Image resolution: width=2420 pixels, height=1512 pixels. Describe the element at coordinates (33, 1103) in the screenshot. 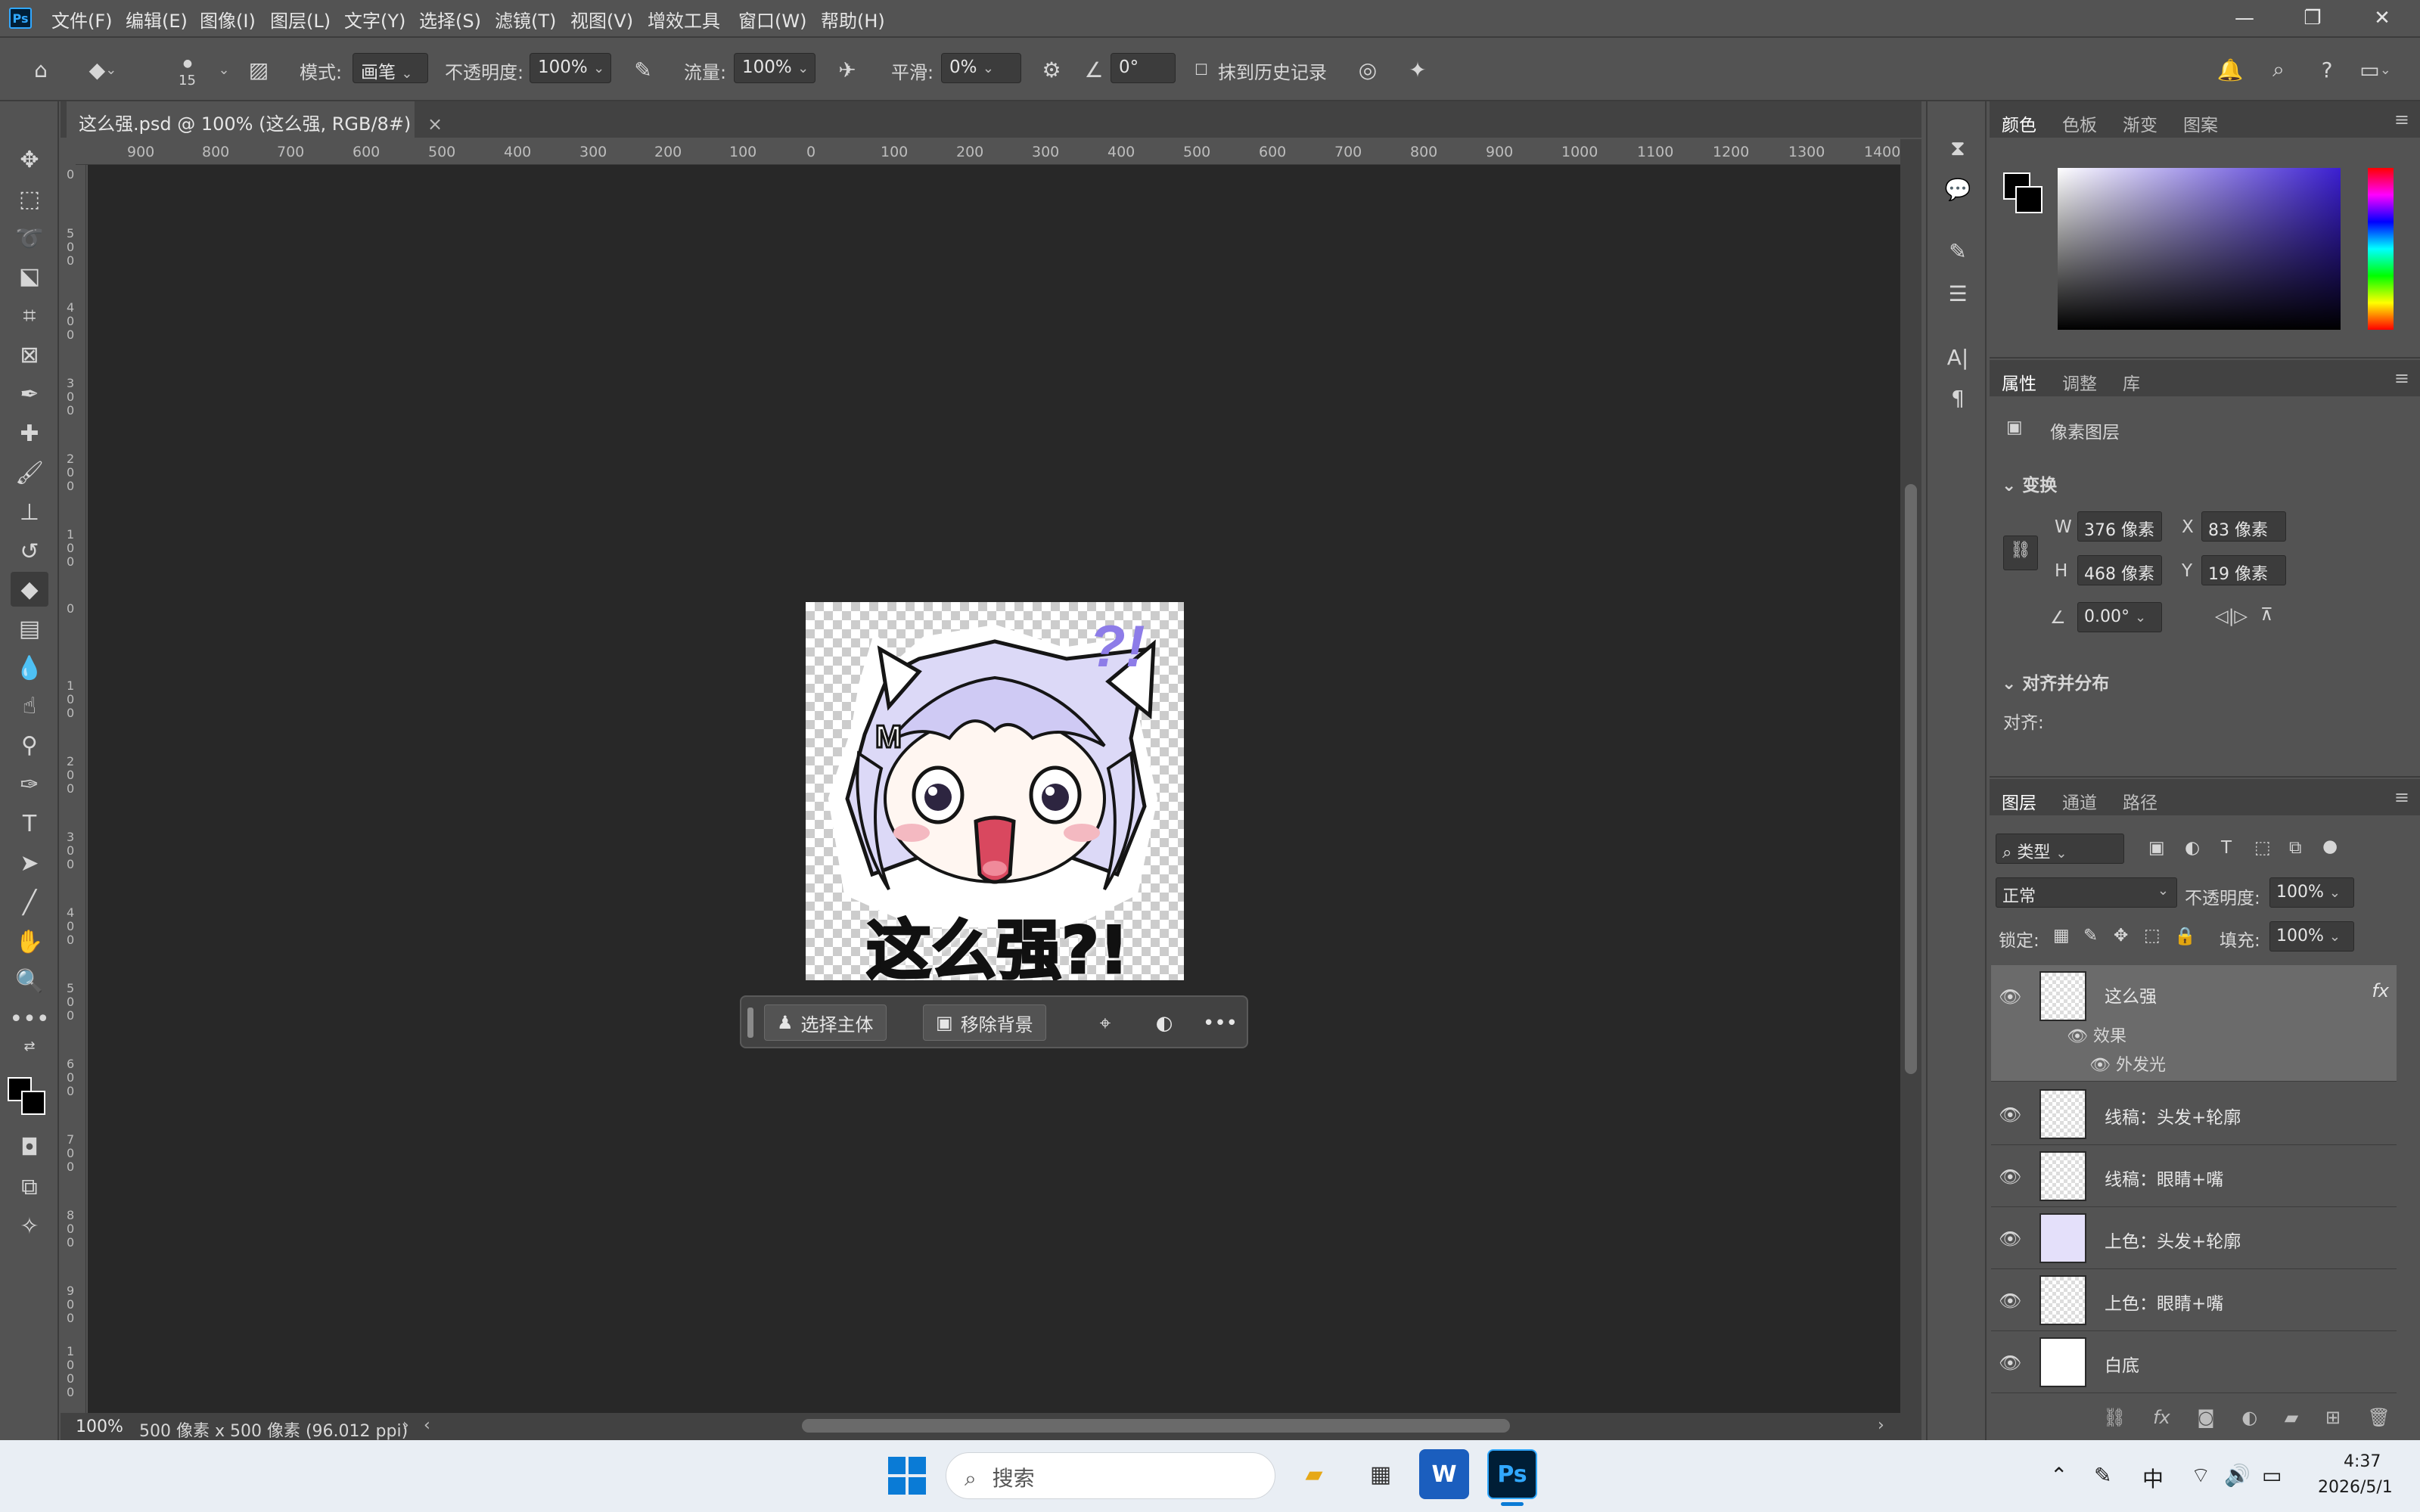

I see `background-color-swatch` at that location.